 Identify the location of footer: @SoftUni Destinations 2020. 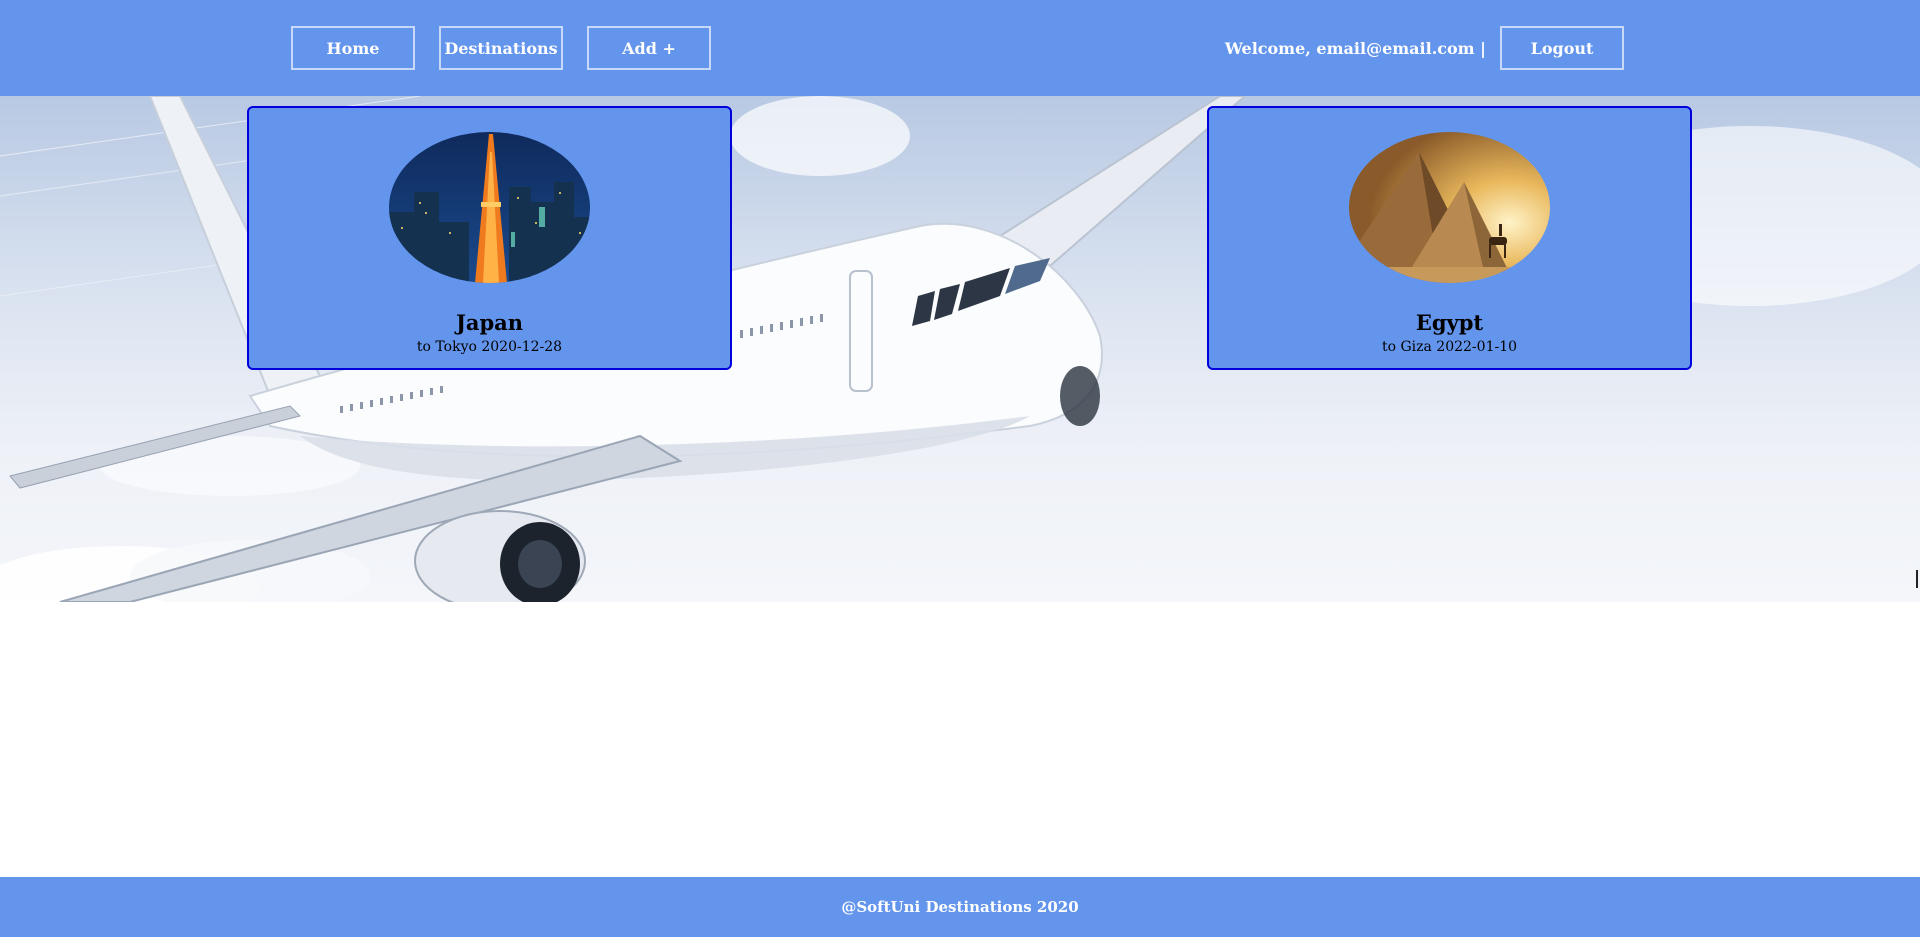
(960, 907).